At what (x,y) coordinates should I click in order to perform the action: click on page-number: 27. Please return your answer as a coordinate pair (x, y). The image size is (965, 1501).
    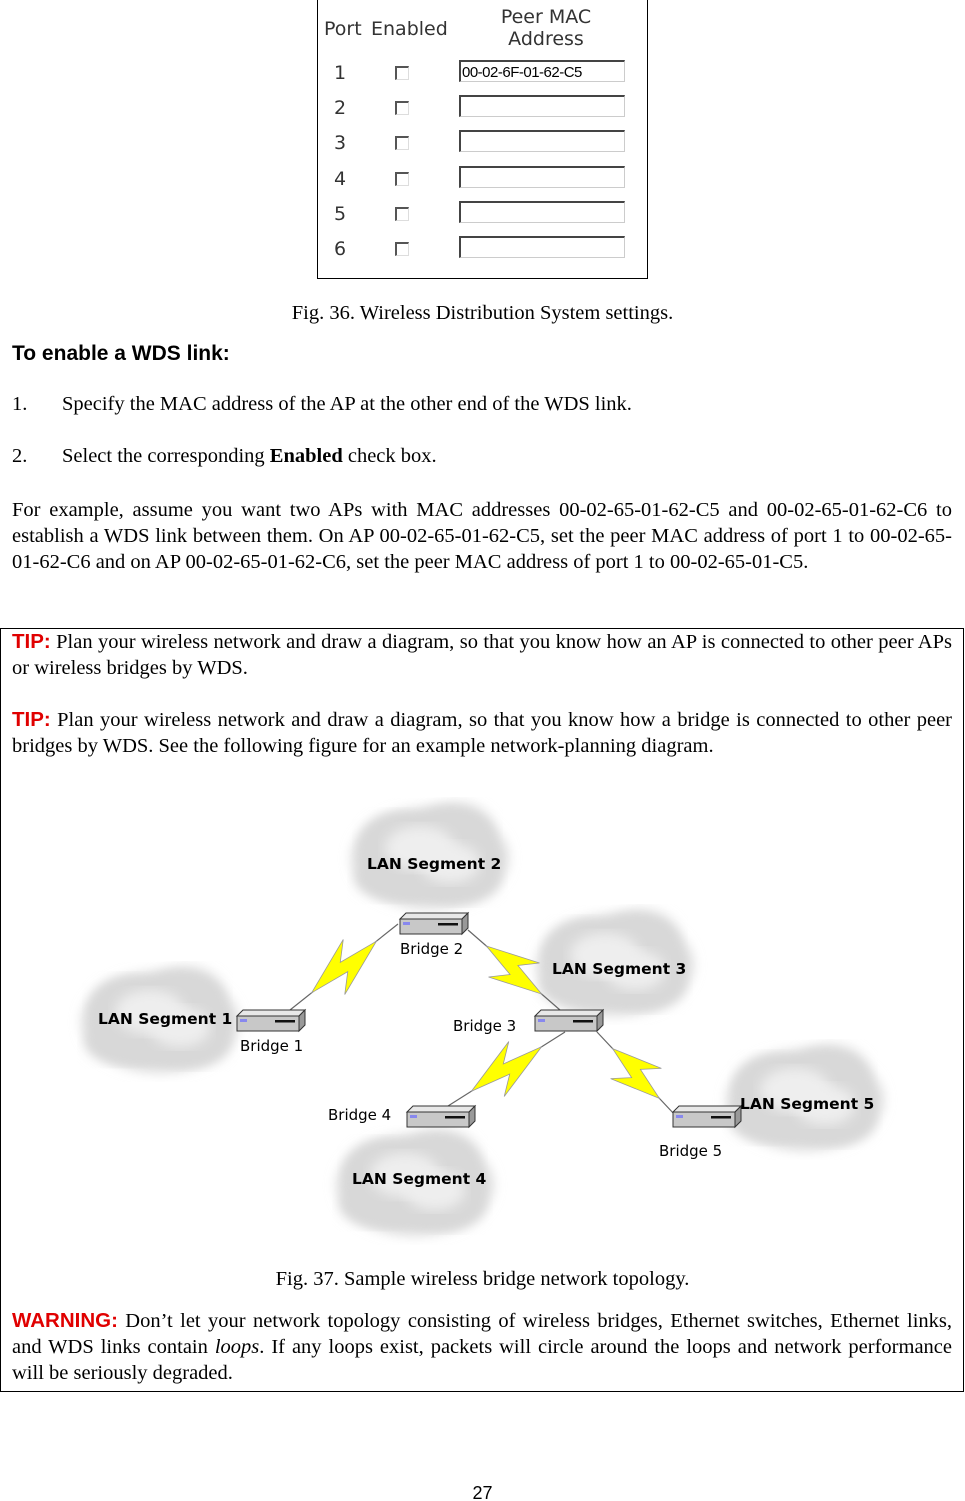
    Looking at the image, I should click on (482, 1492).